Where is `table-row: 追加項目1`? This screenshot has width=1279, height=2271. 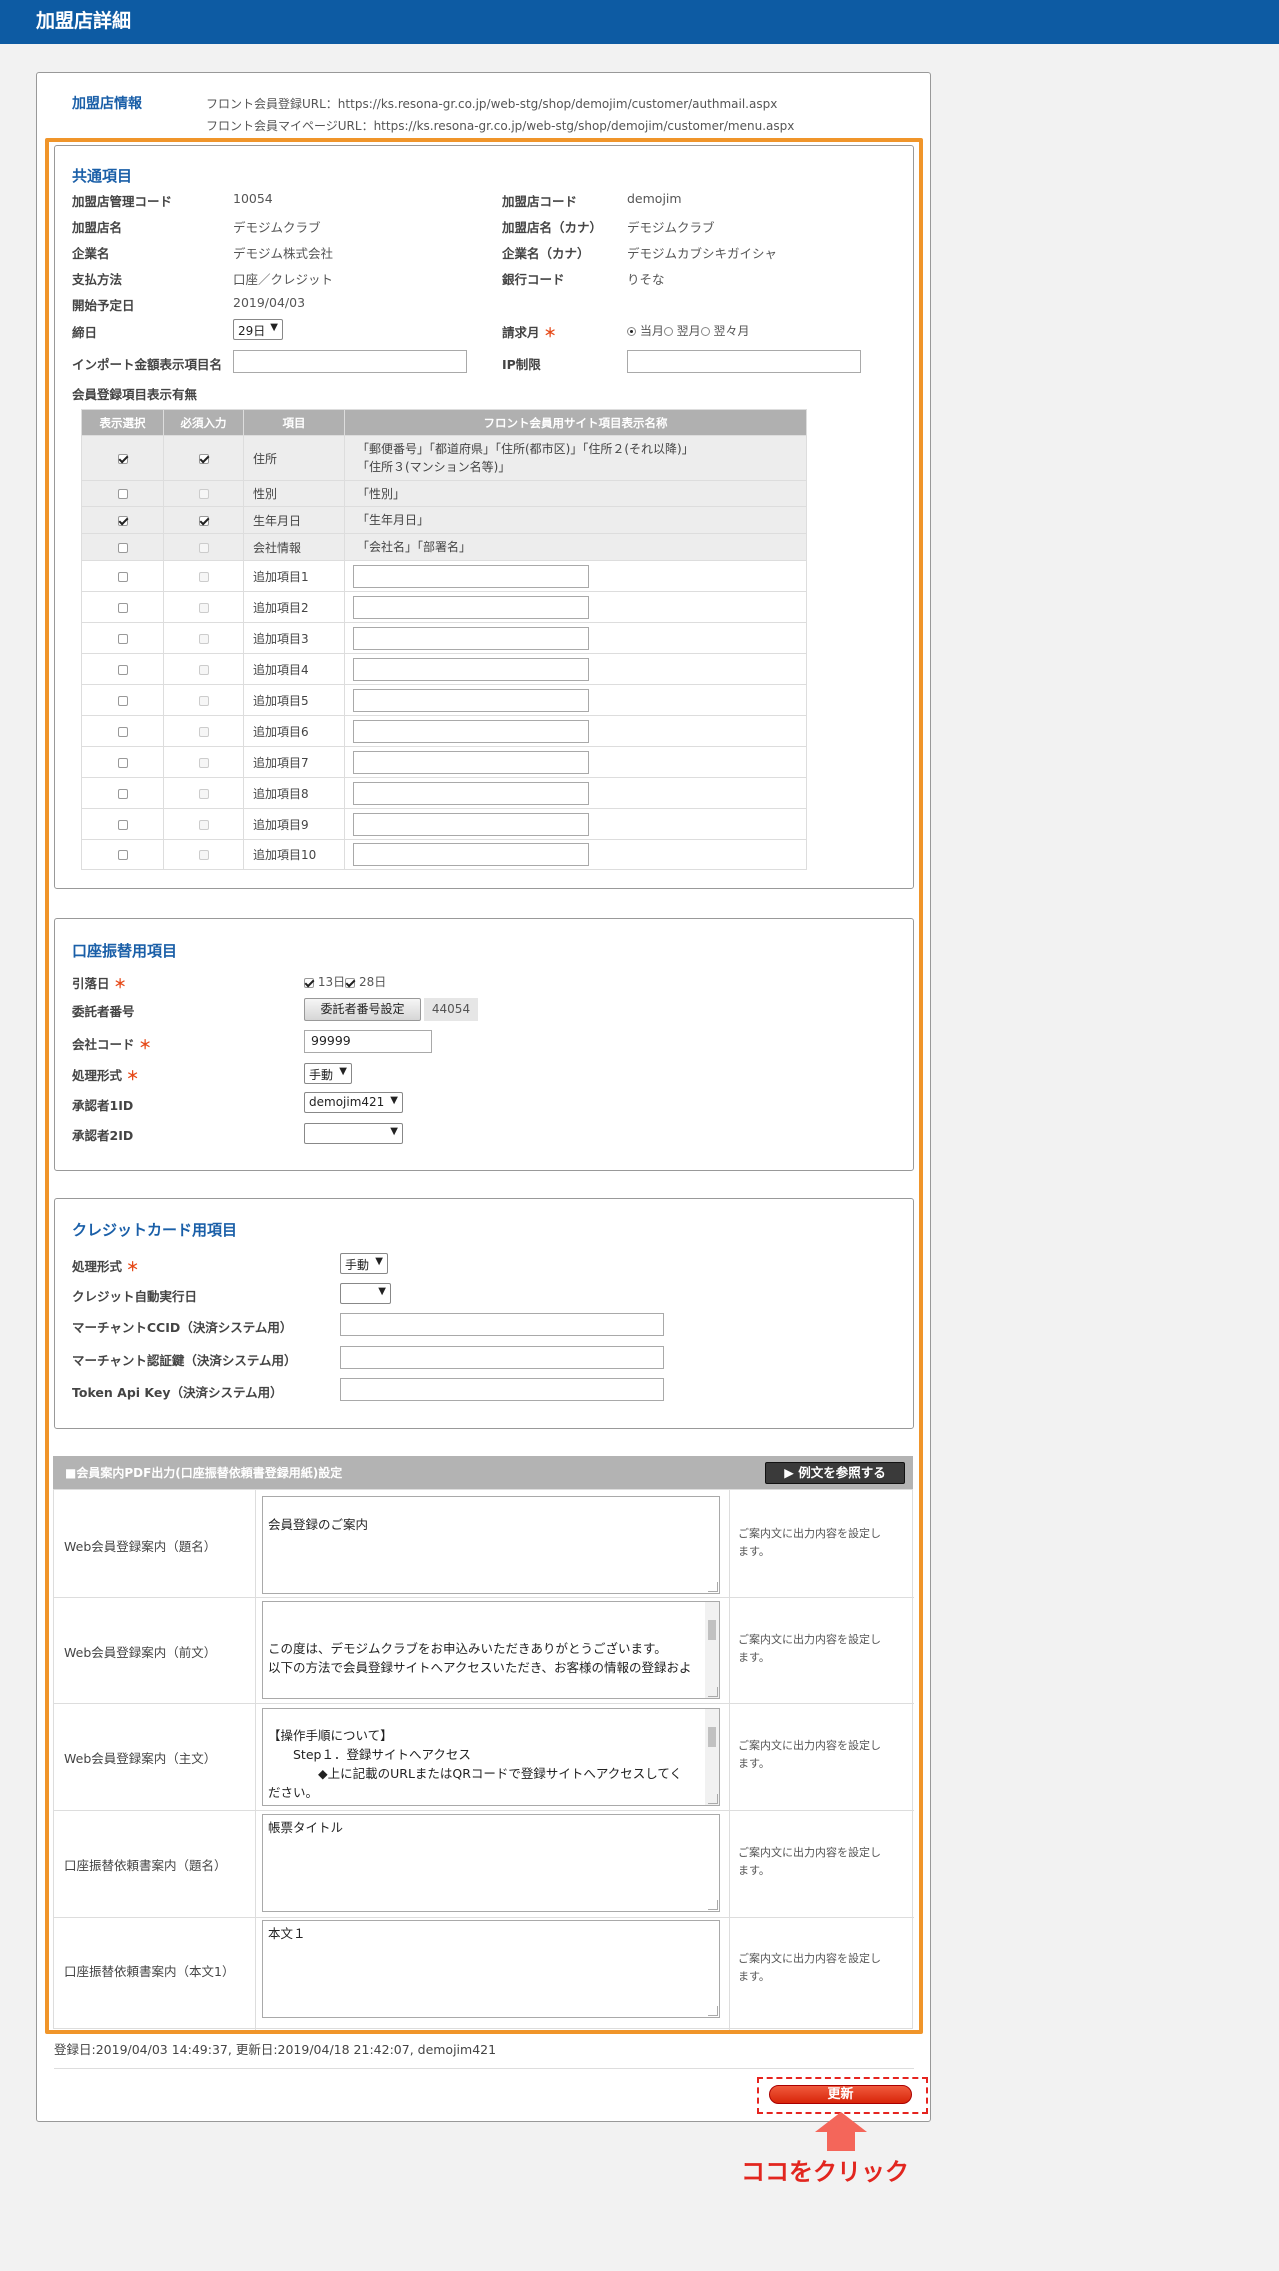
table-row: 追加項目1 is located at coordinates (444, 576).